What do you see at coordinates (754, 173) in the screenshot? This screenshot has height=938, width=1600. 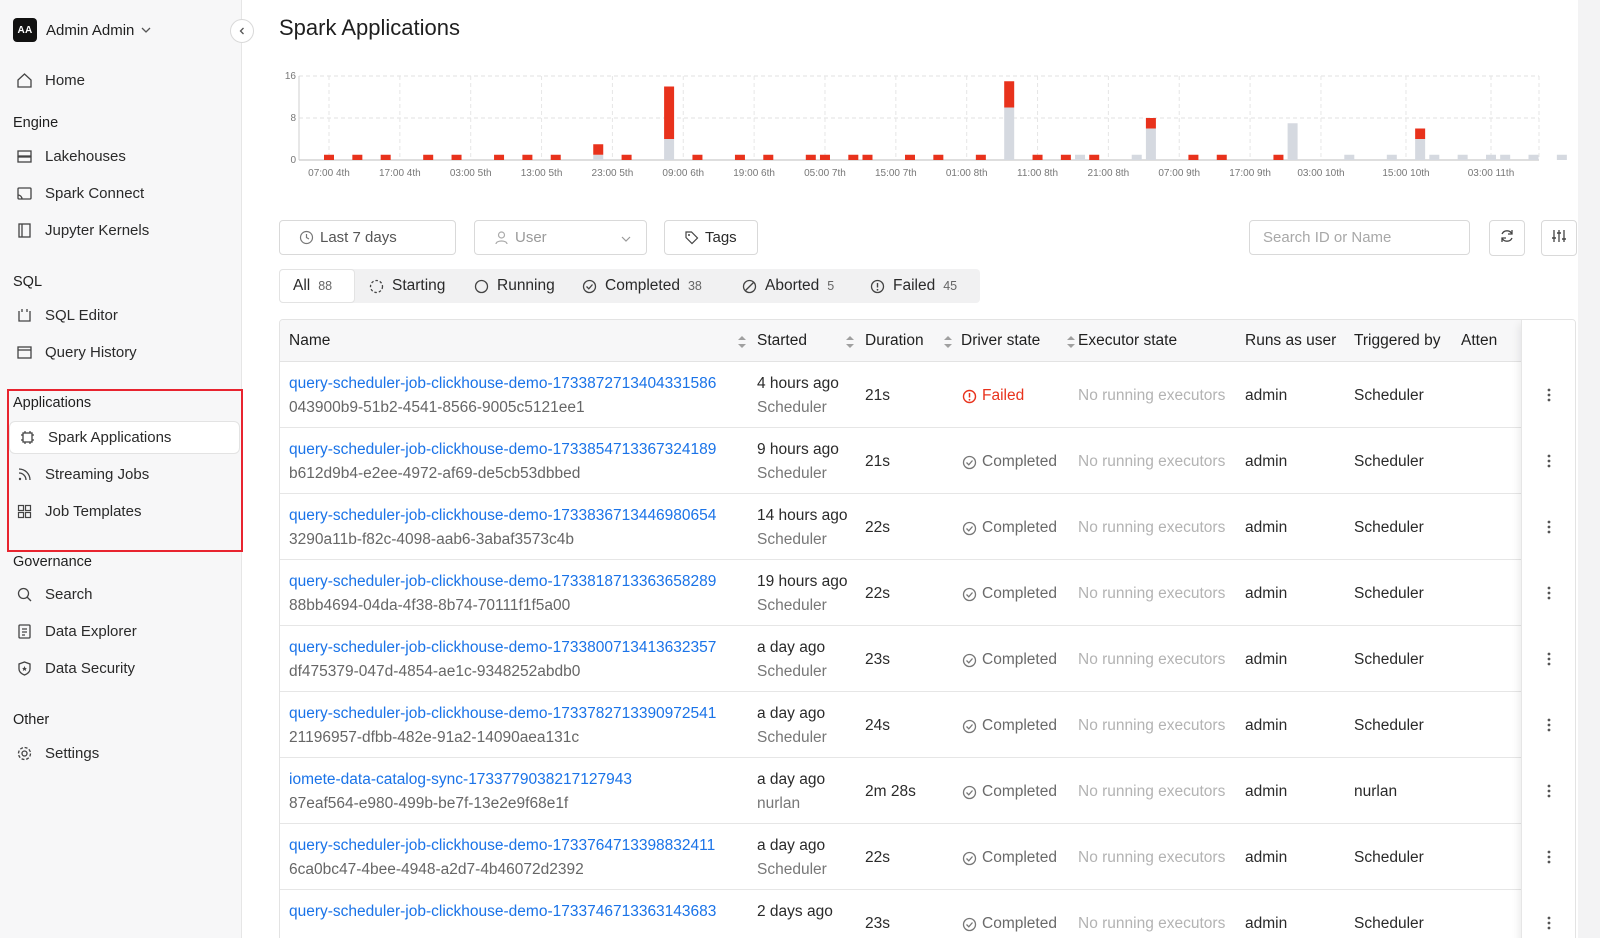 I see `x-tick-label: 19:00 6th` at bounding box center [754, 173].